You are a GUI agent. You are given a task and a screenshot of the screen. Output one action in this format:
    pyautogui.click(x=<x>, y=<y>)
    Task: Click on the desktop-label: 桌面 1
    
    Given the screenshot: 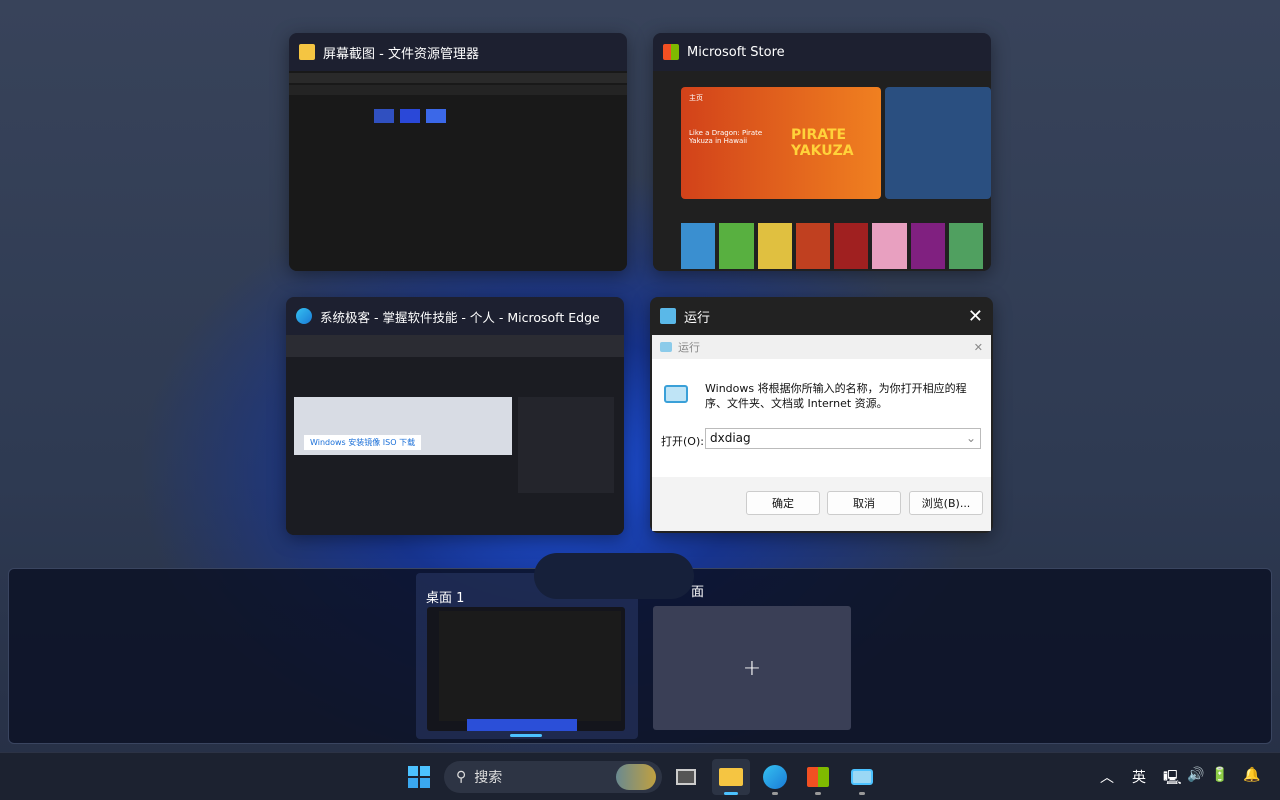 What is the action you would take?
    pyautogui.click(x=445, y=598)
    